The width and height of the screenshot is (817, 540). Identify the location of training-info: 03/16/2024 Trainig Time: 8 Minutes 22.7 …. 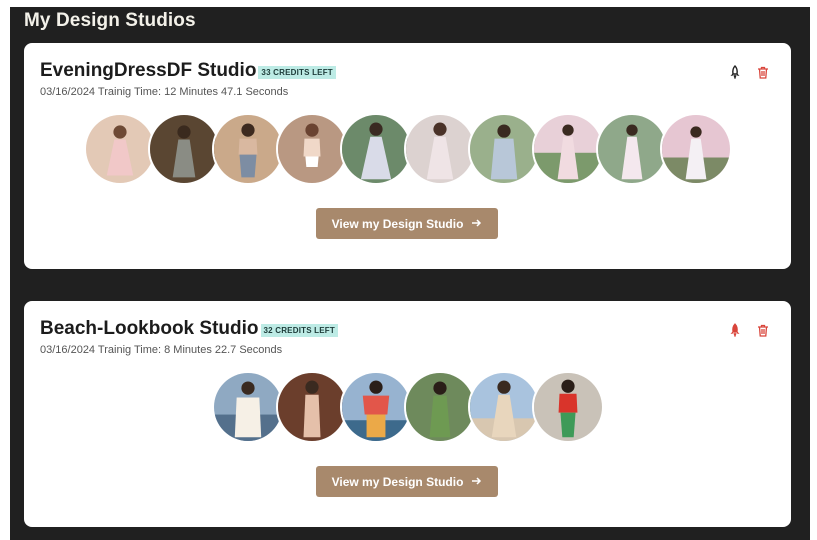
(161, 350).